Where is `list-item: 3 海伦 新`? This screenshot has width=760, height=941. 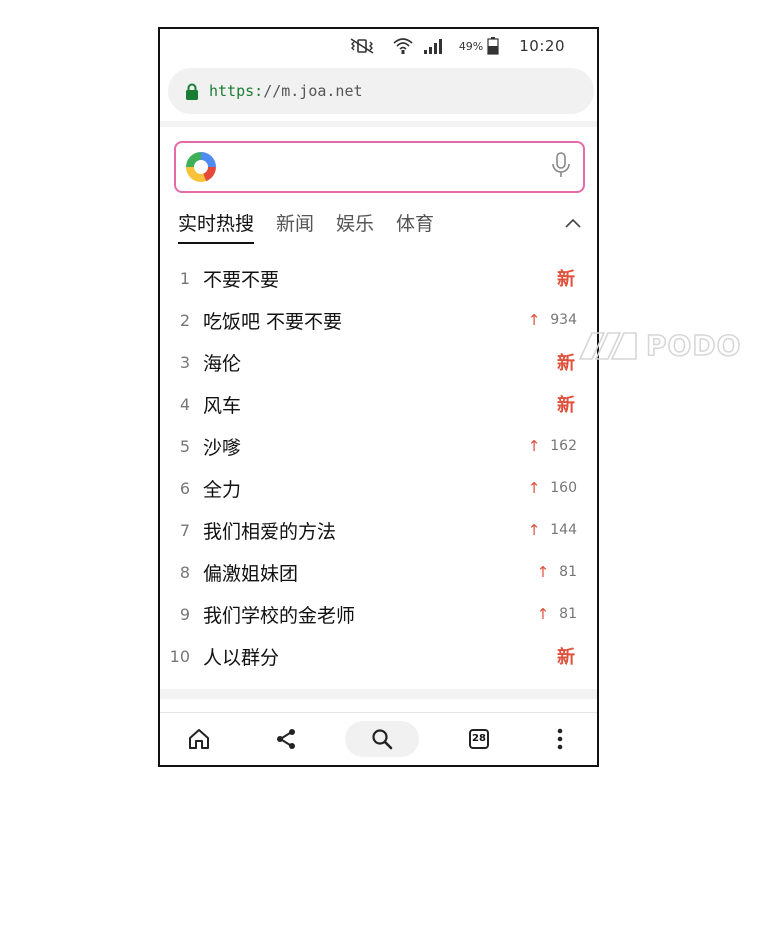
list-item: 3 海伦 新 is located at coordinates (378, 362).